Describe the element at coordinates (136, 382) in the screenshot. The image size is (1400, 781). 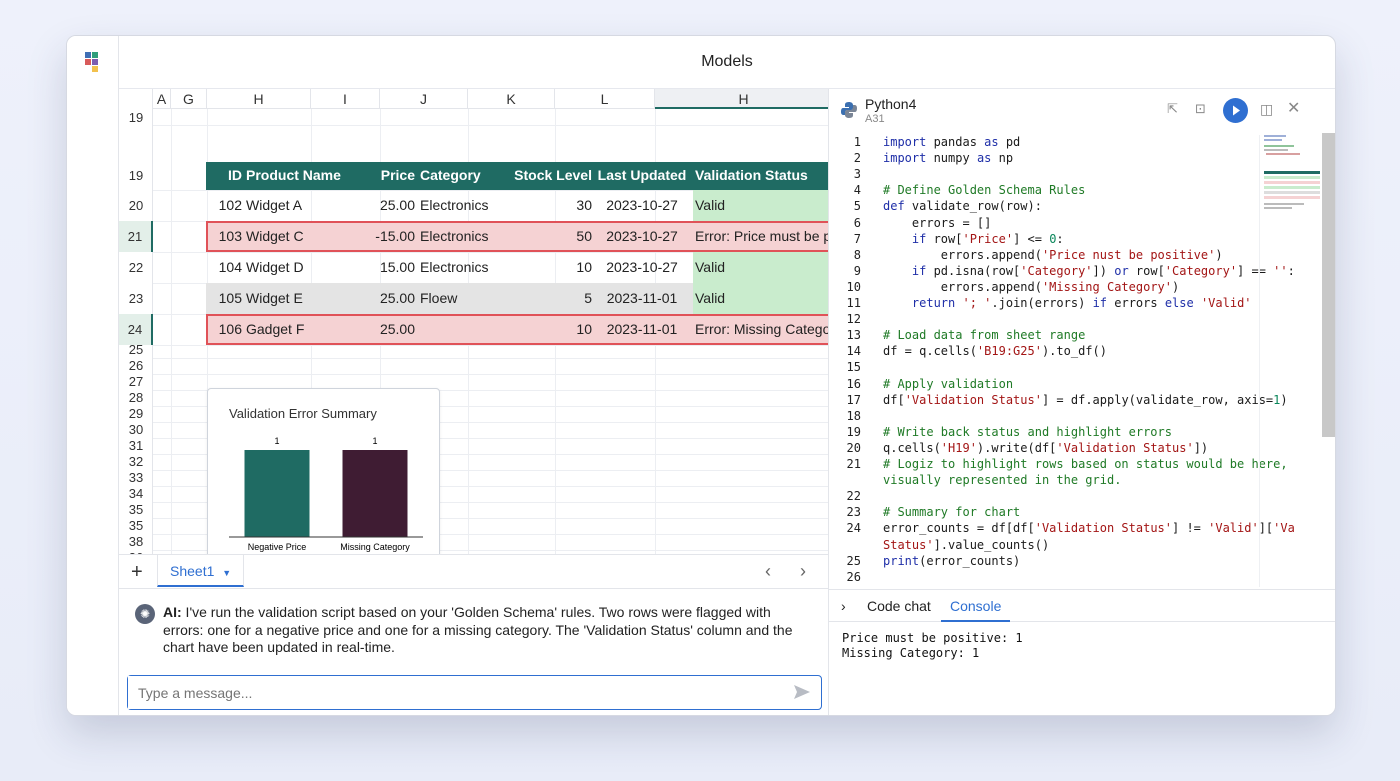
I see `row-number: 27` at that location.